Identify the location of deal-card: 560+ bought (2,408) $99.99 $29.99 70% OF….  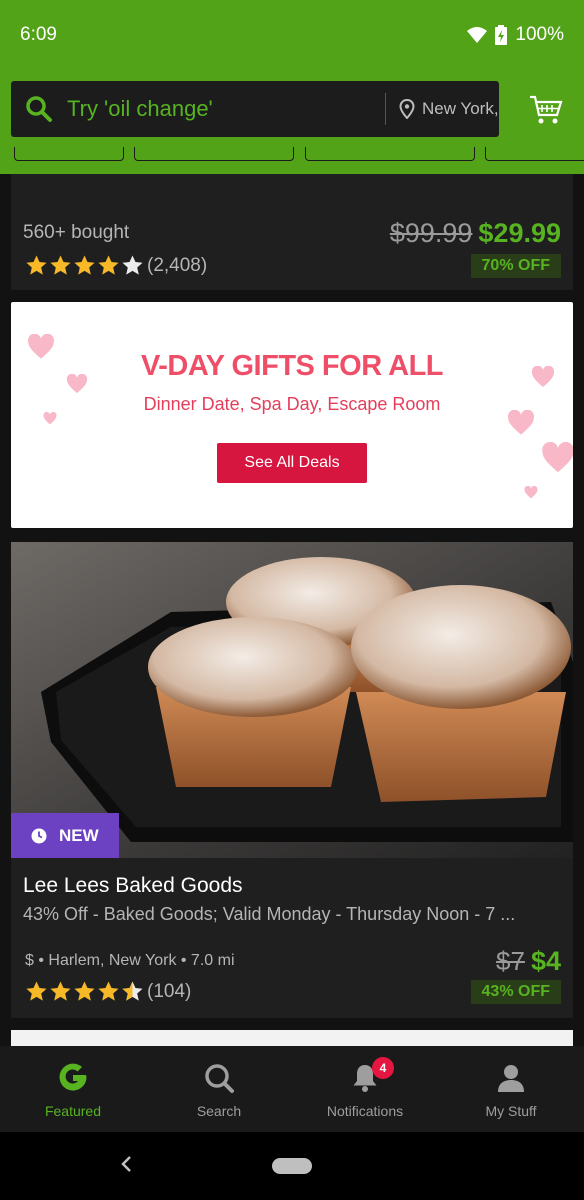
(292, 232).